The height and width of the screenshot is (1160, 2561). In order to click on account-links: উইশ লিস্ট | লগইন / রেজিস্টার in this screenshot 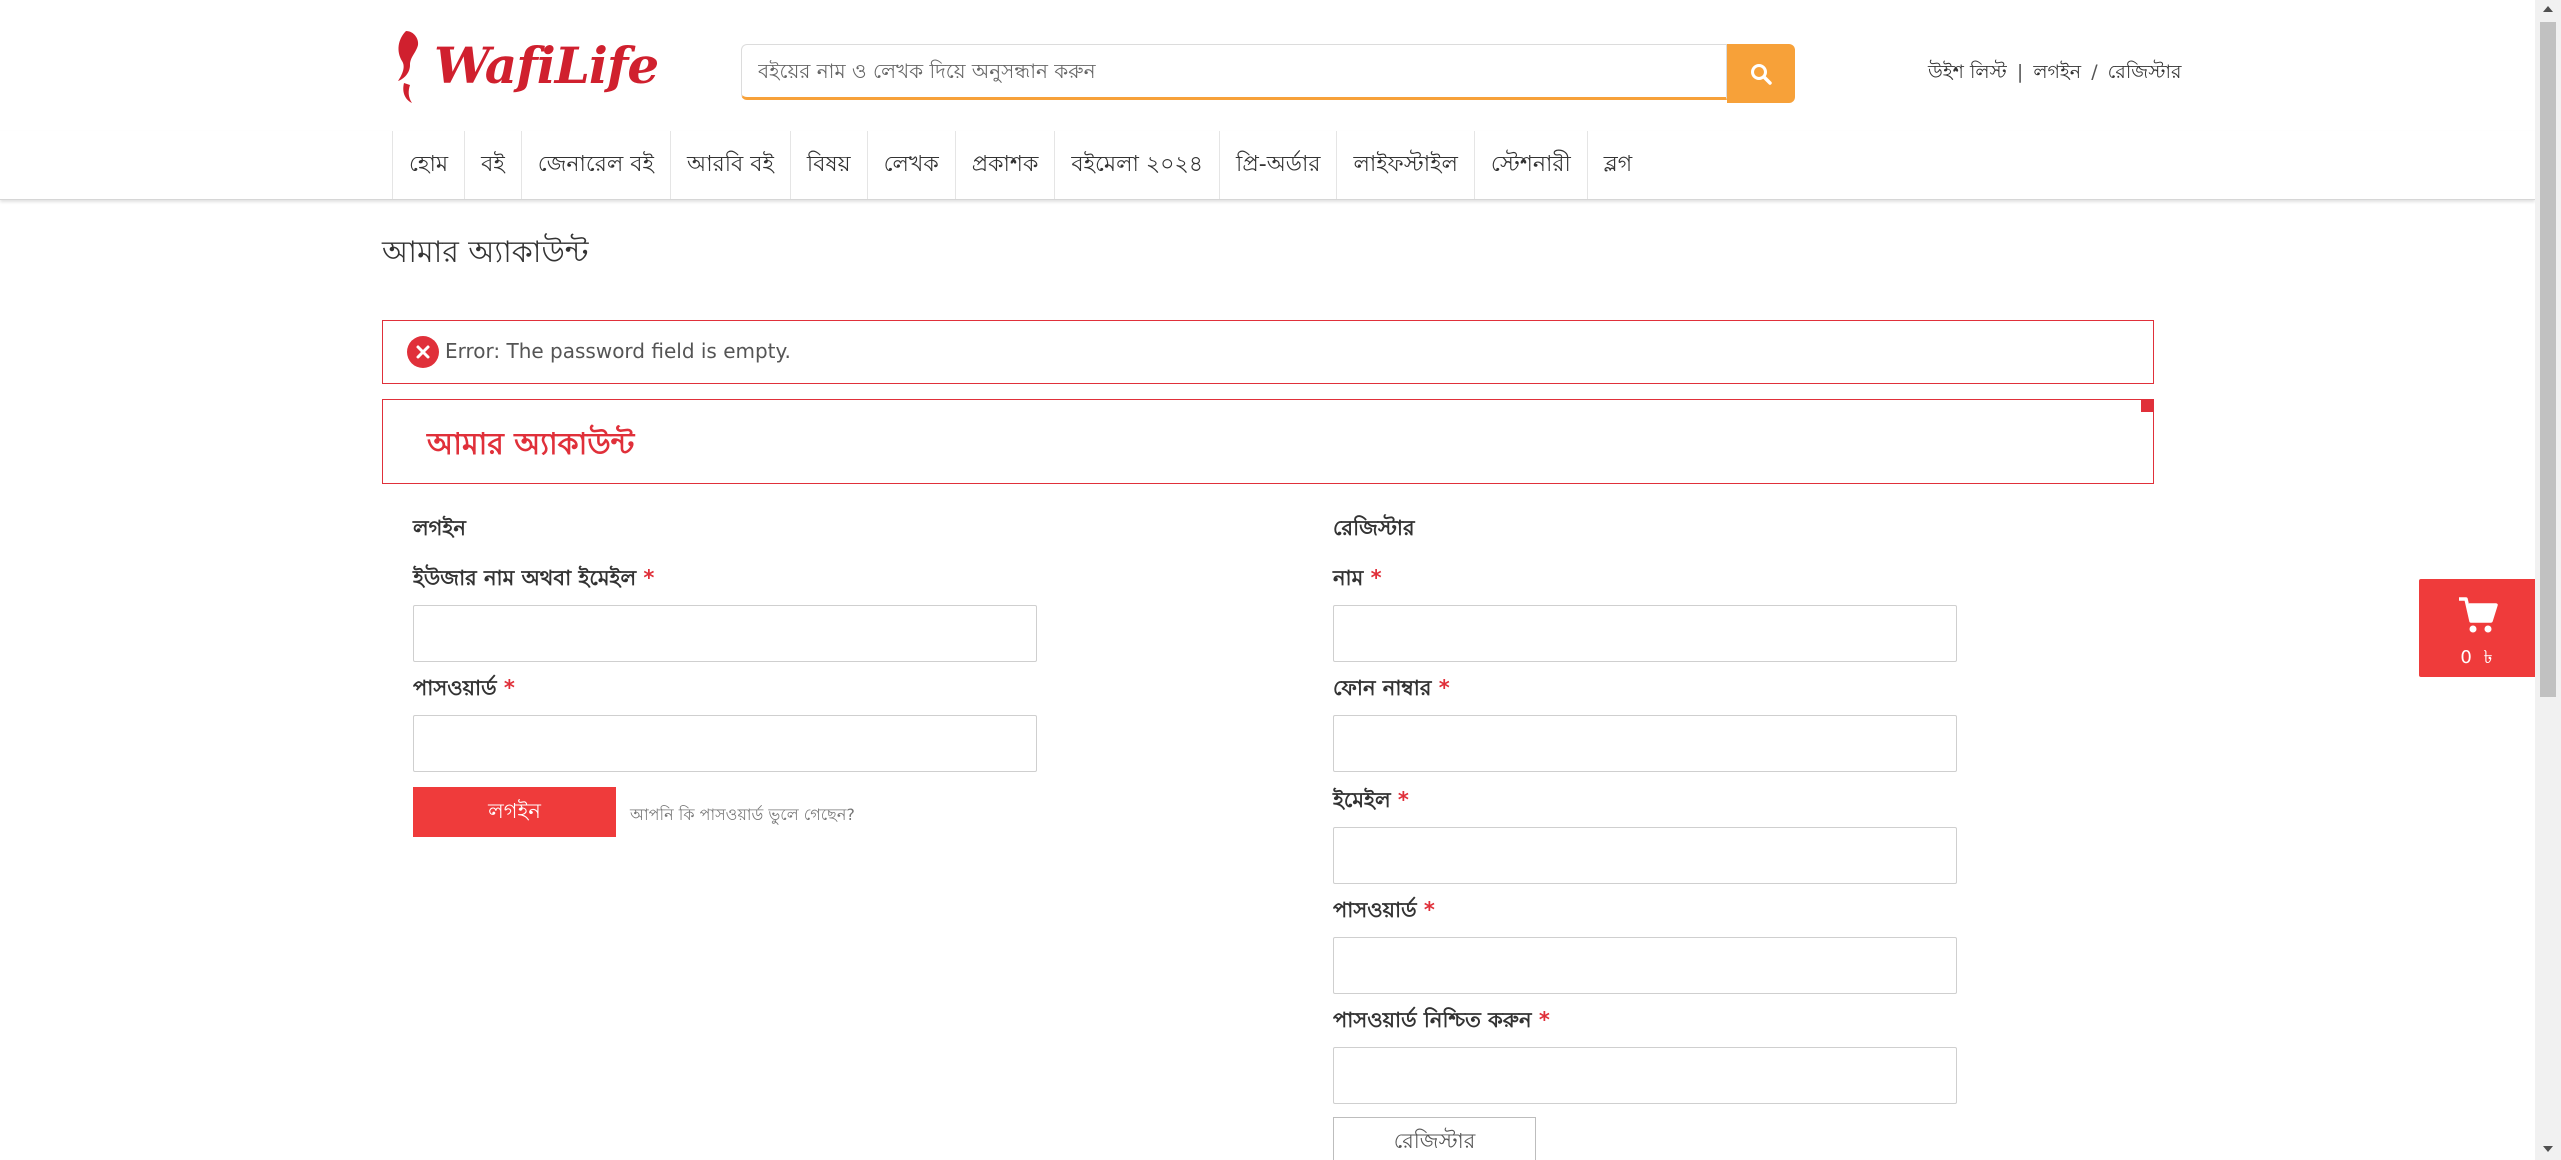, I will do `click(2054, 74)`.